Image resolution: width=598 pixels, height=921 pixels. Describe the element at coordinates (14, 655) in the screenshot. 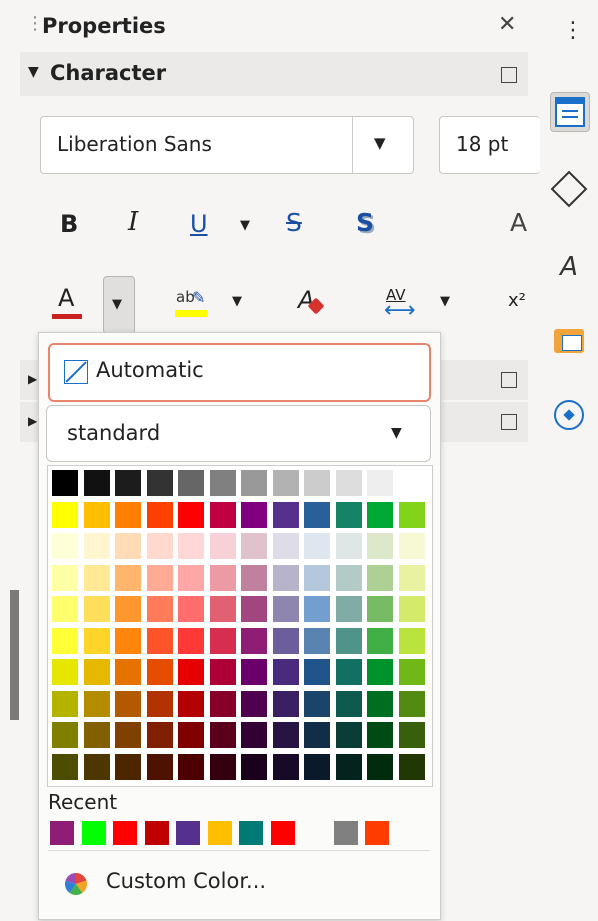

I see `sidebar-resize-handle` at that location.